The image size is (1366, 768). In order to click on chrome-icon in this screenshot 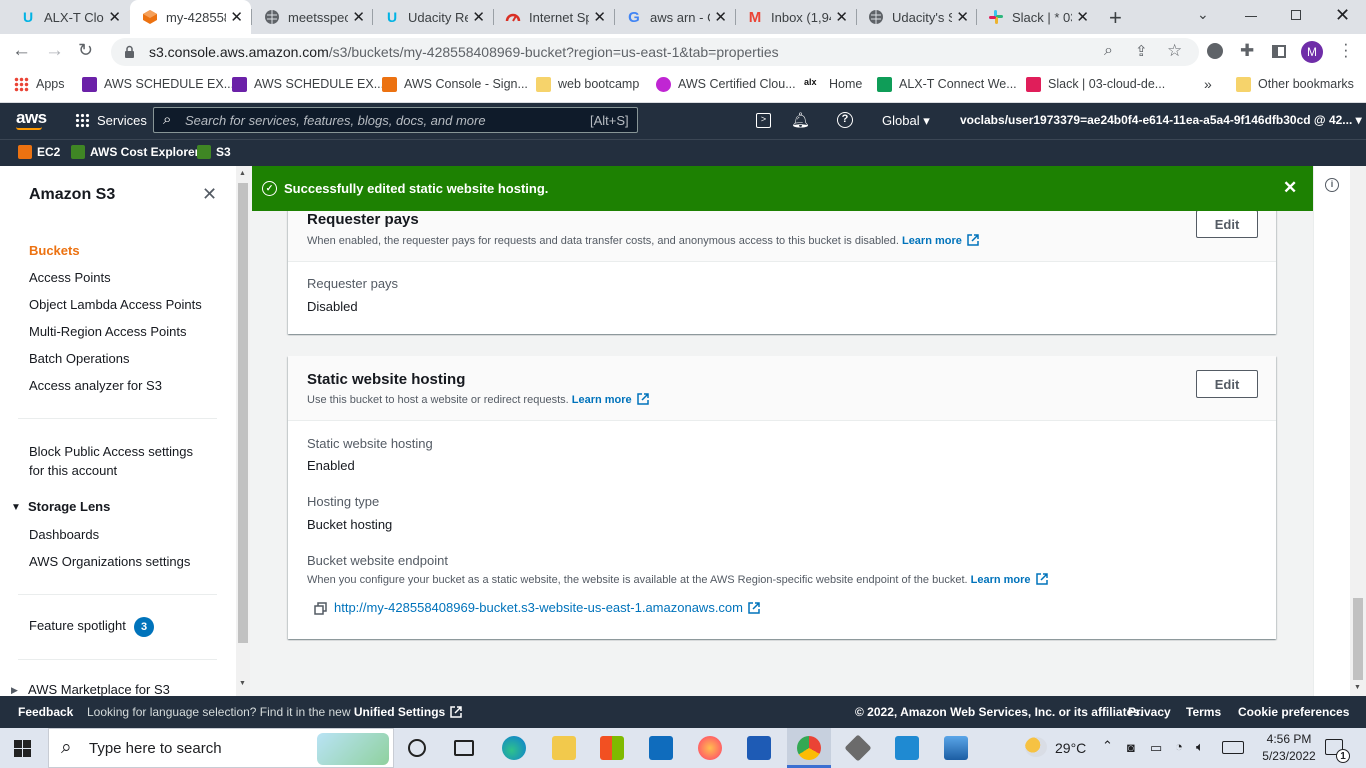, I will do `click(809, 748)`.